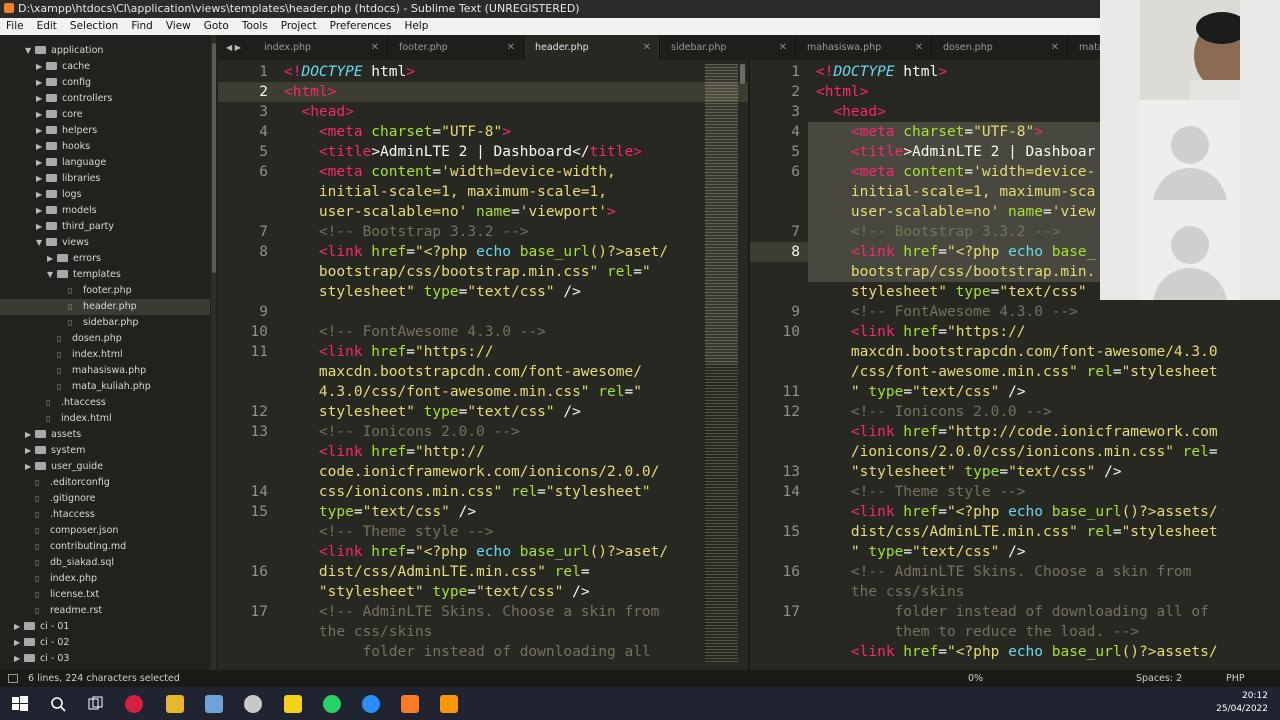 The image size is (1280, 720). What do you see at coordinates (20, 704) in the screenshot?
I see `windows-start-icon` at bounding box center [20, 704].